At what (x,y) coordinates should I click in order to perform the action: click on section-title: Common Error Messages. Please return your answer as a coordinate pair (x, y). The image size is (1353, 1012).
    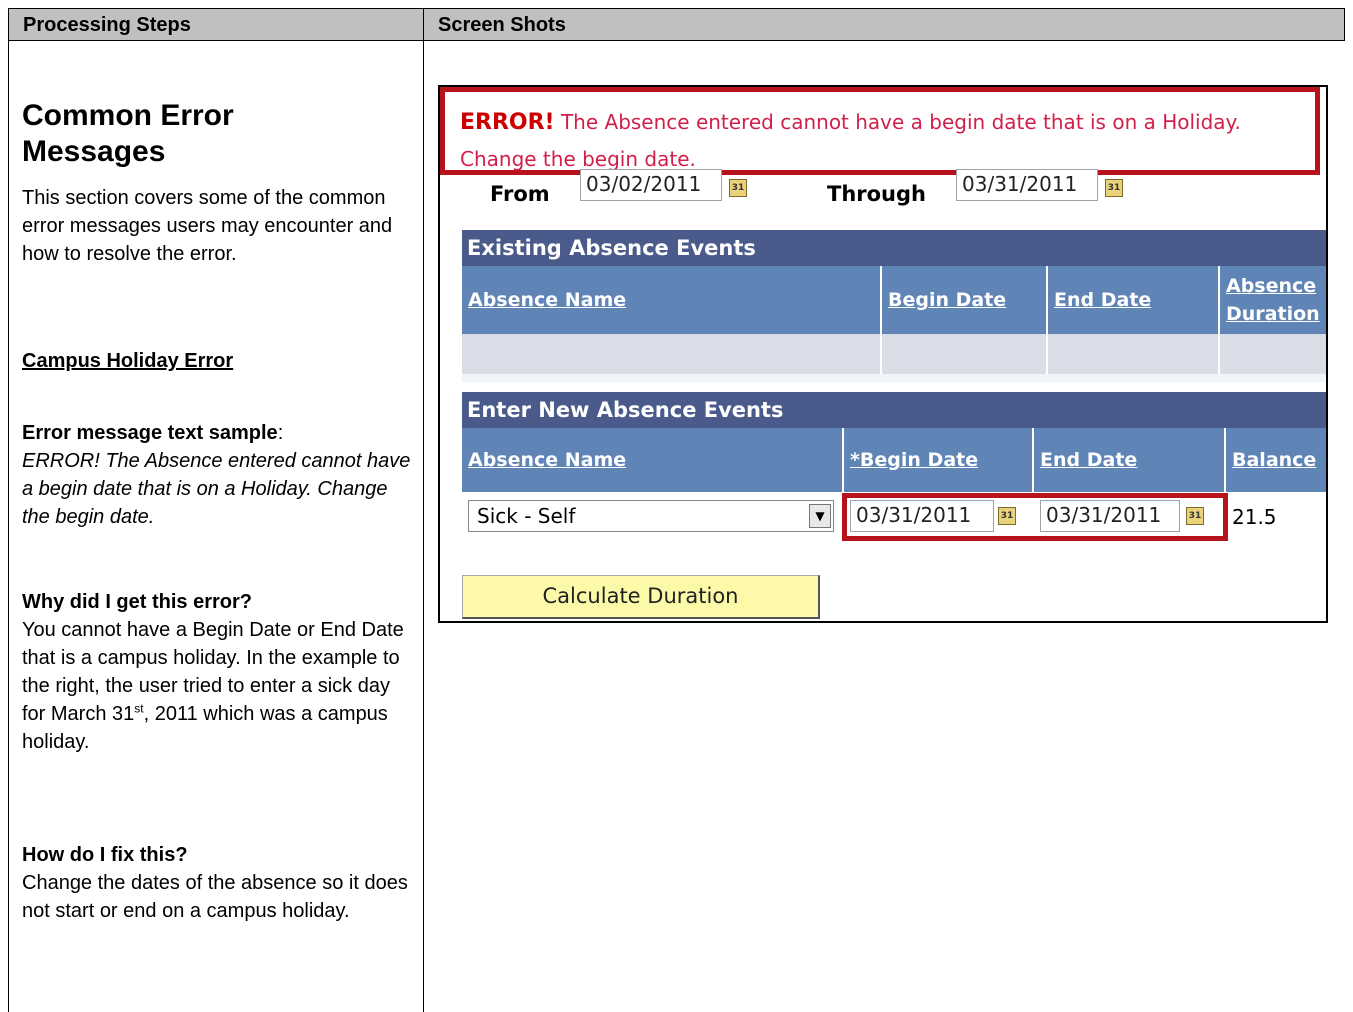
    Looking at the image, I should click on (218, 134).